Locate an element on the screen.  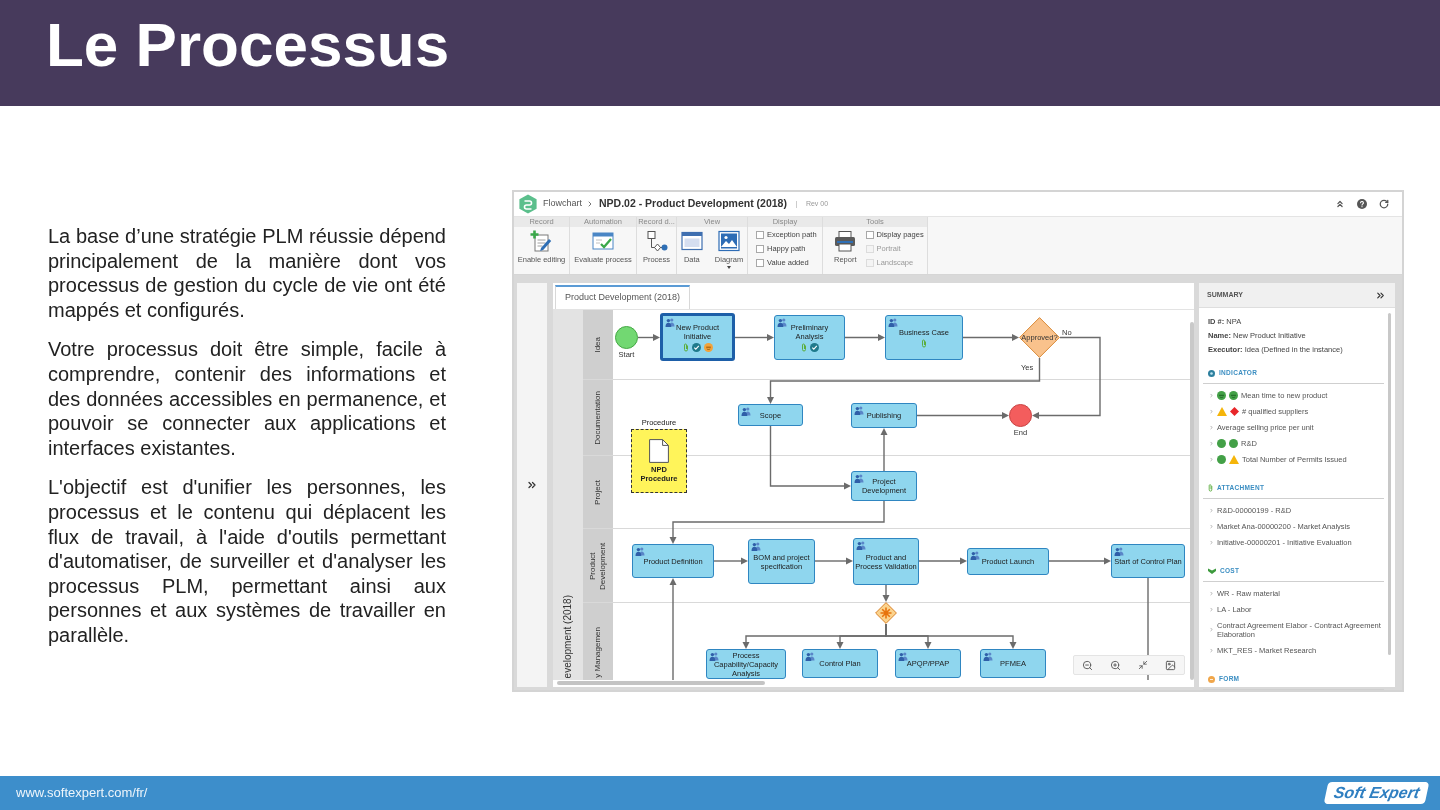
smiley-icon is located at coordinates (708, 347).